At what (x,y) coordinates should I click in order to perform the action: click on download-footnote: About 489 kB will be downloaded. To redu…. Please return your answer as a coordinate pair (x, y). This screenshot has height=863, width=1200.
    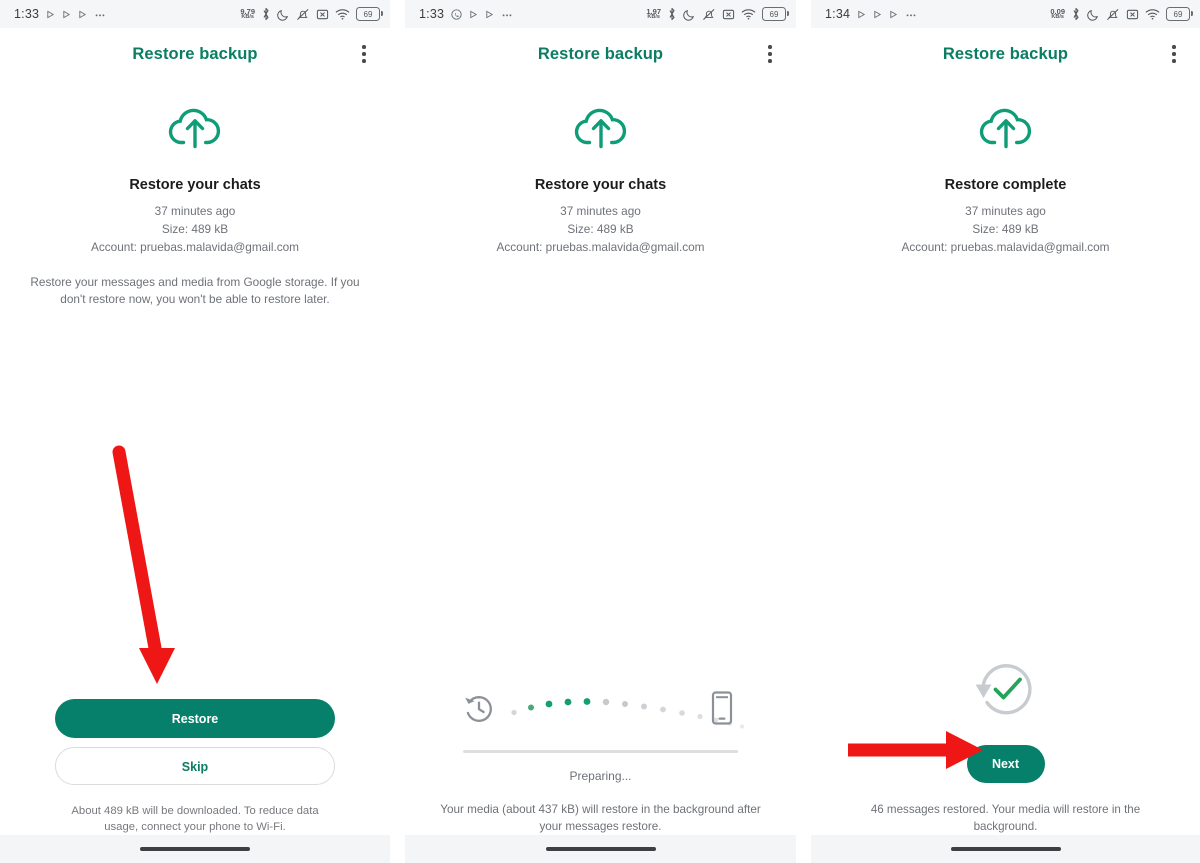
    Looking at the image, I should click on (195, 819).